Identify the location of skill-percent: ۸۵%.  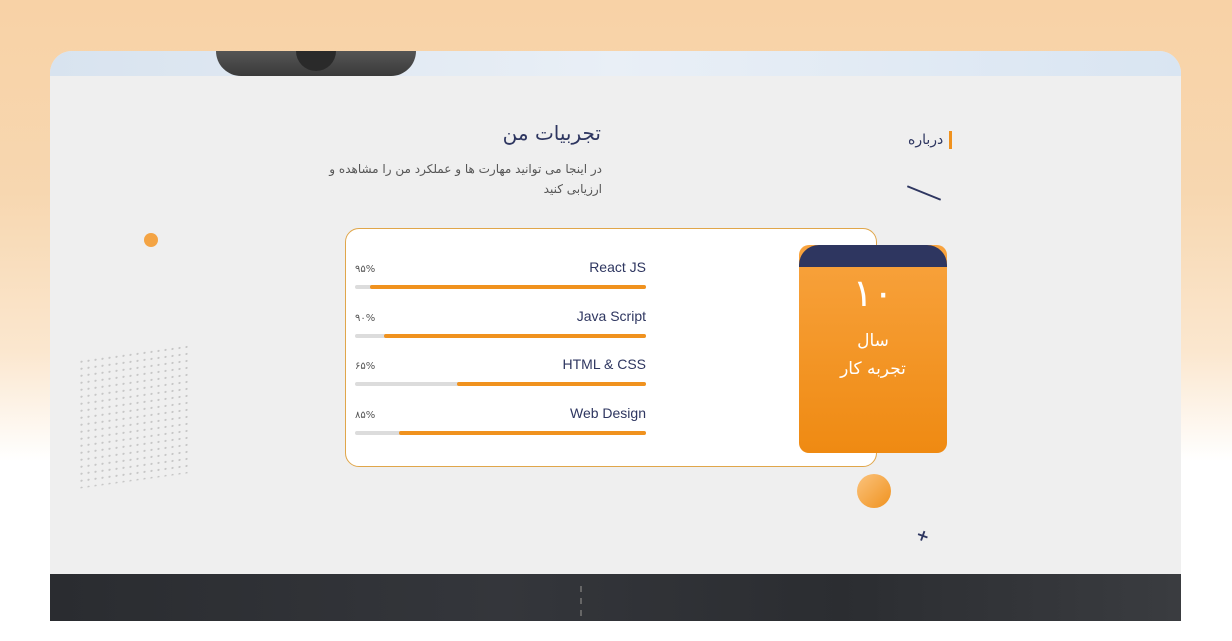
(365, 415).